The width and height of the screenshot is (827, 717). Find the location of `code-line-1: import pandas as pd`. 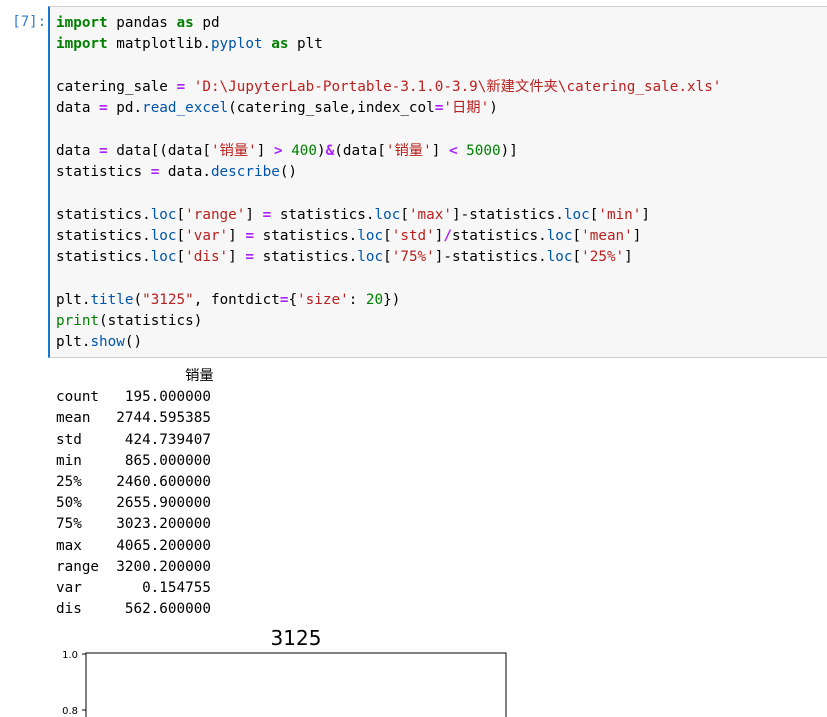

code-line-1: import pandas as pd is located at coordinates (138, 23).